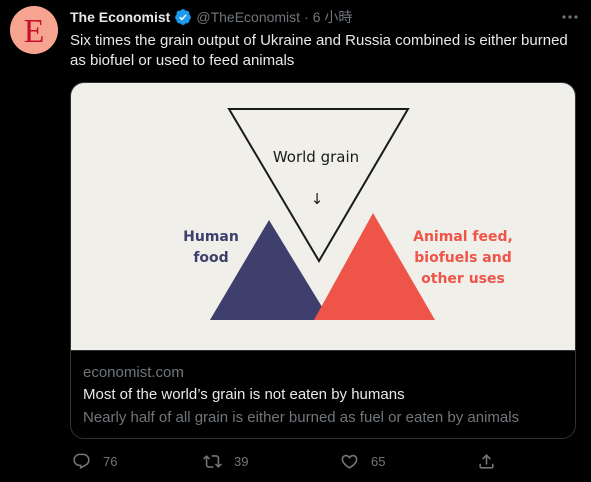 This screenshot has height=482, width=591. What do you see at coordinates (241, 461) in the screenshot?
I see `retweet-count: 39` at bounding box center [241, 461].